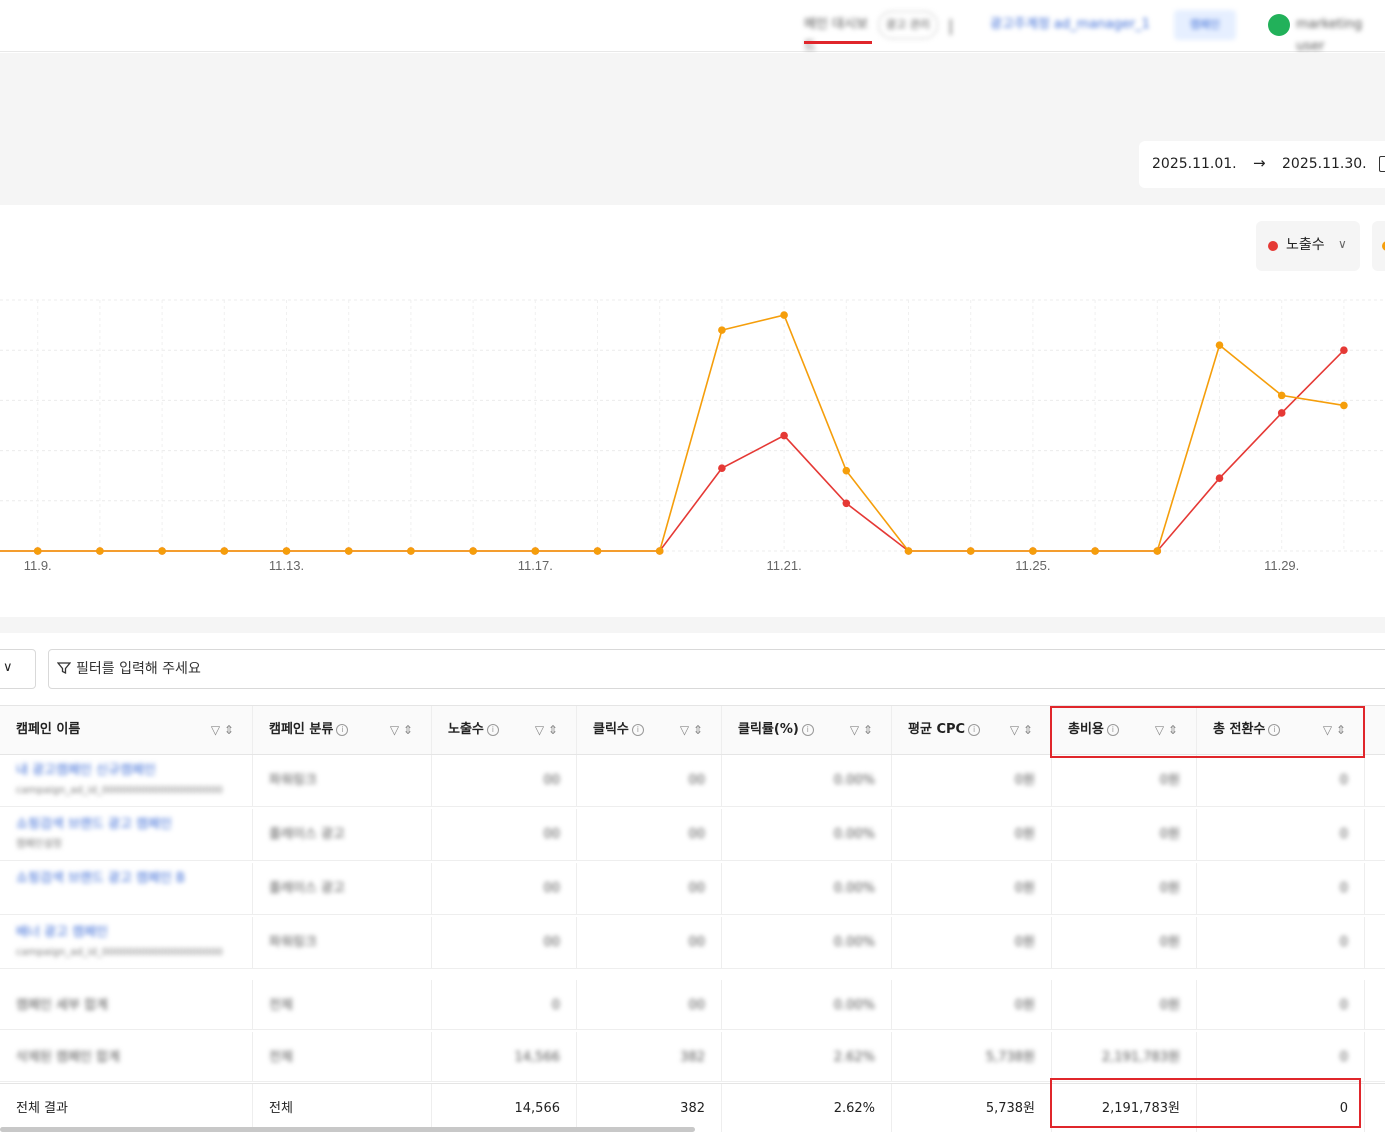 The width and height of the screenshot is (1385, 1132). Describe the element at coordinates (1342, 244) in the screenshot. I see `chevron-down-icon: ∨` at that location.